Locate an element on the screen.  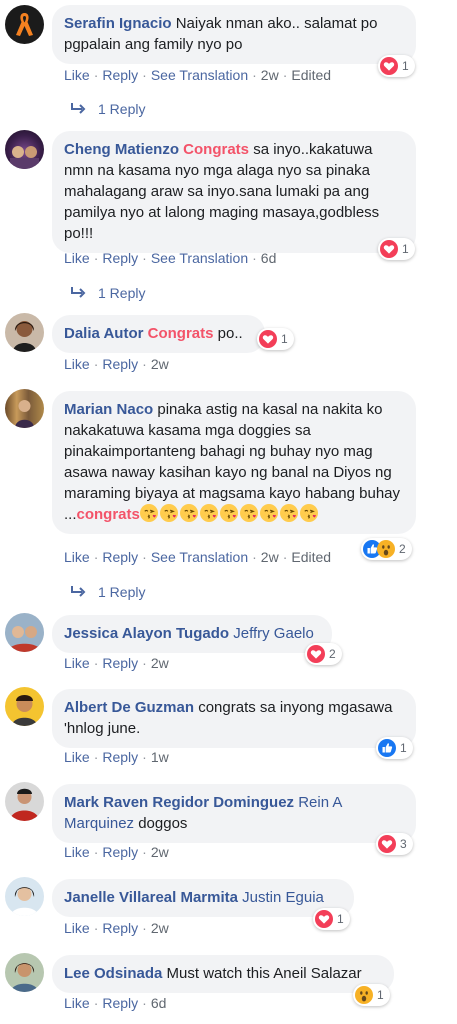
timestamp: 1w is located at coordinates (160, 757).